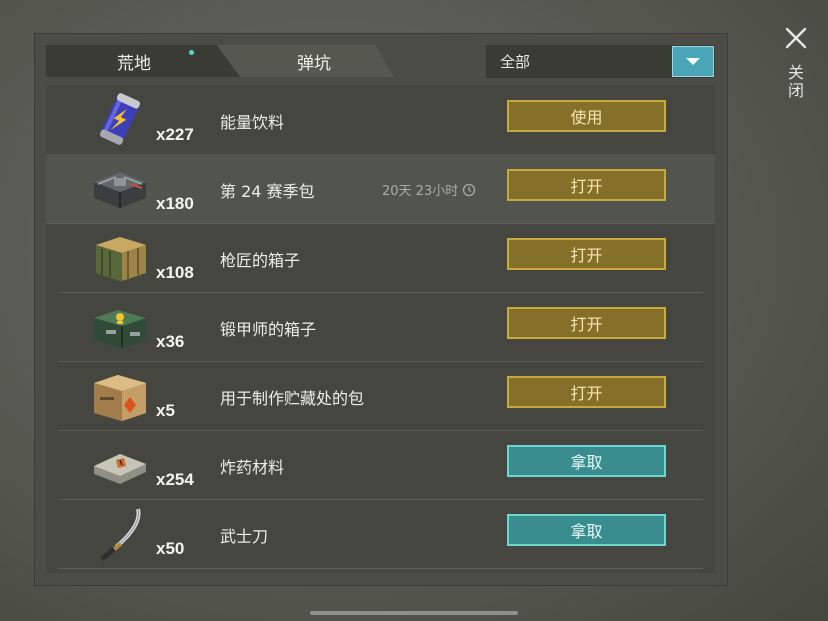 The height and width of the screenshot is (621, 828). Describe the element at coordinates (515, 62) in the screenshot. I see `filter-selected-value: 全部` at that location.